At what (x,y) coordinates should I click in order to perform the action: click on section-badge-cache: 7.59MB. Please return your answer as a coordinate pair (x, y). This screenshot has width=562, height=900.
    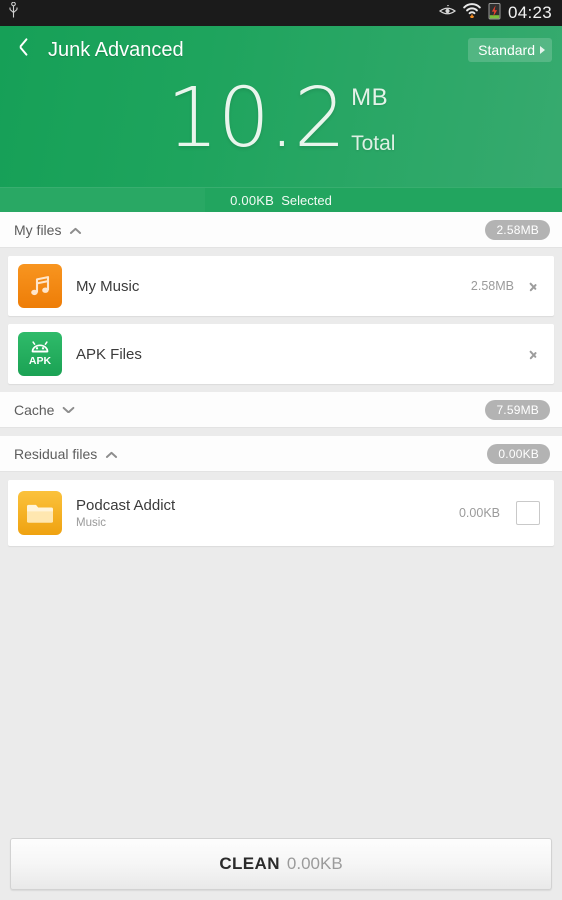
    Looking at the image, I should click on (517, 409).